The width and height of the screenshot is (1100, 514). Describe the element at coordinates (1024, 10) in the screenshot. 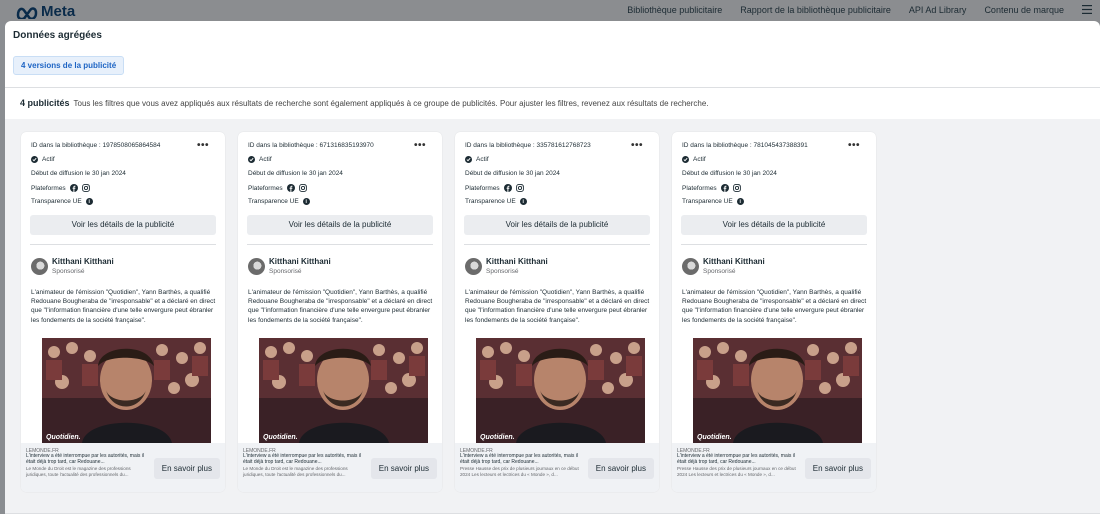

I see `nav-branded-content: Contenu de marque` at that location.